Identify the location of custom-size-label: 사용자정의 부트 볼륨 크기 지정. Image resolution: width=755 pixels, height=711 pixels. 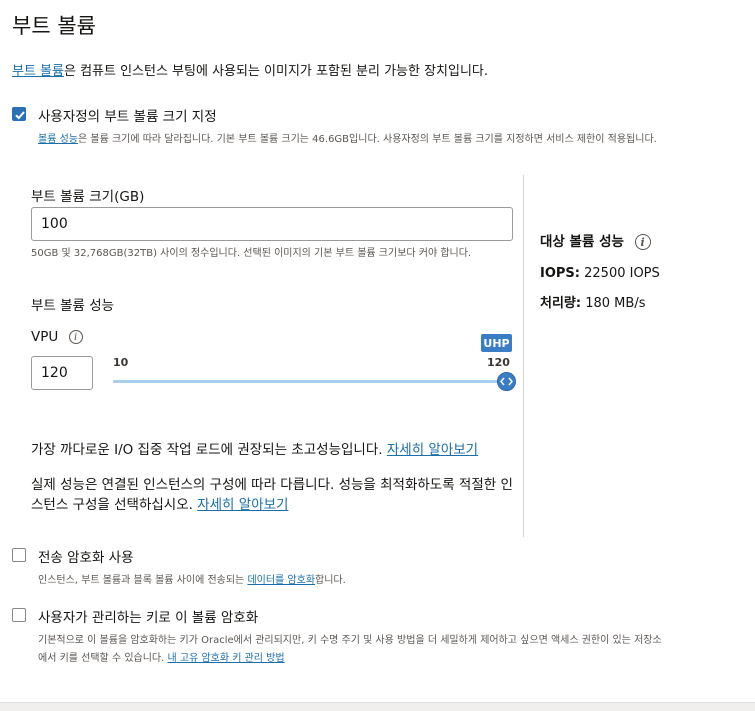
(127, 117).